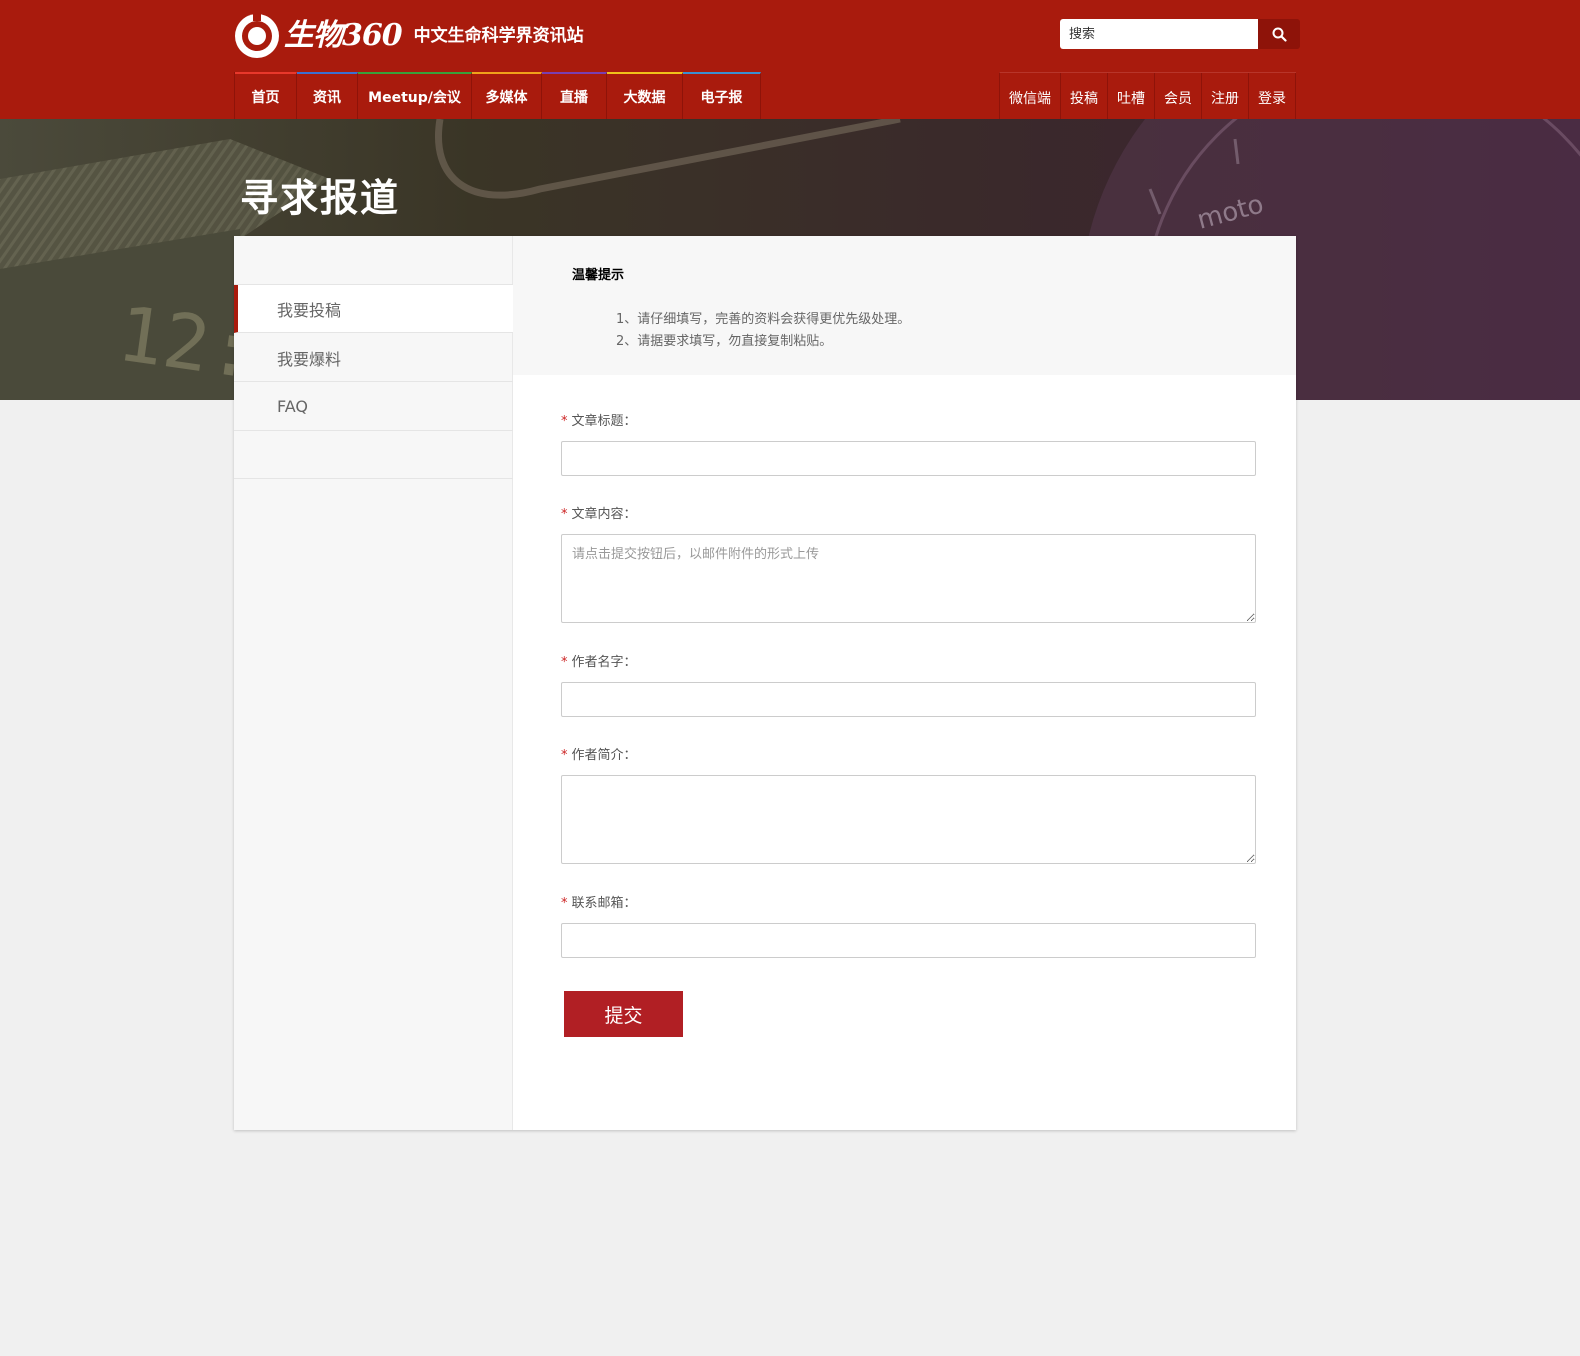 The width and height of the screenshot is (1580, 1356). Describe the element at coordinates (604, 421) in the screenshot. I see `label-text: 文章标题：` at that location.